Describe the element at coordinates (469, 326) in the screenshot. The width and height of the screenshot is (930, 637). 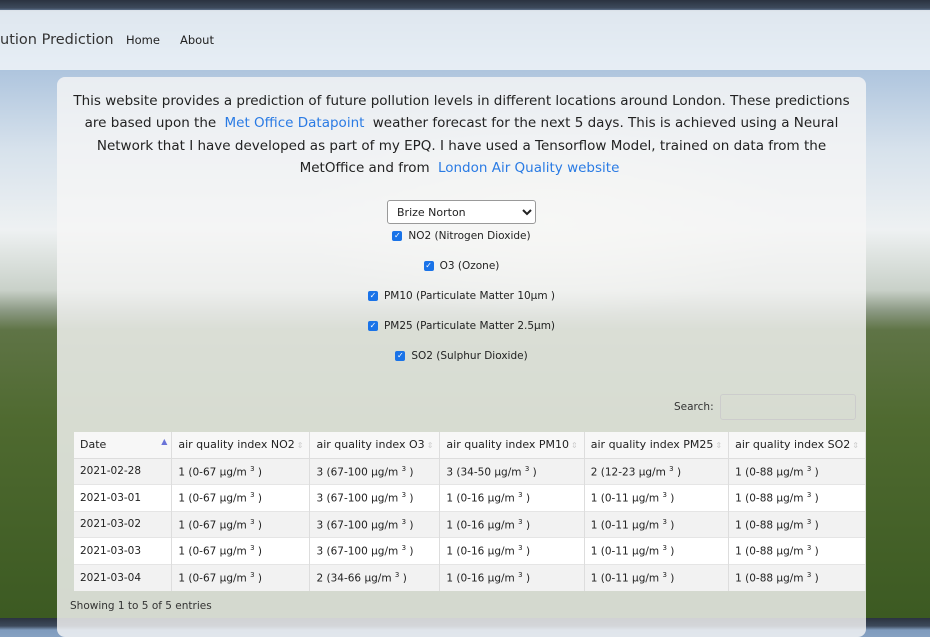
I see `pollutant-label: PM25 (Particulate Matter 2.5µm)` at that location.